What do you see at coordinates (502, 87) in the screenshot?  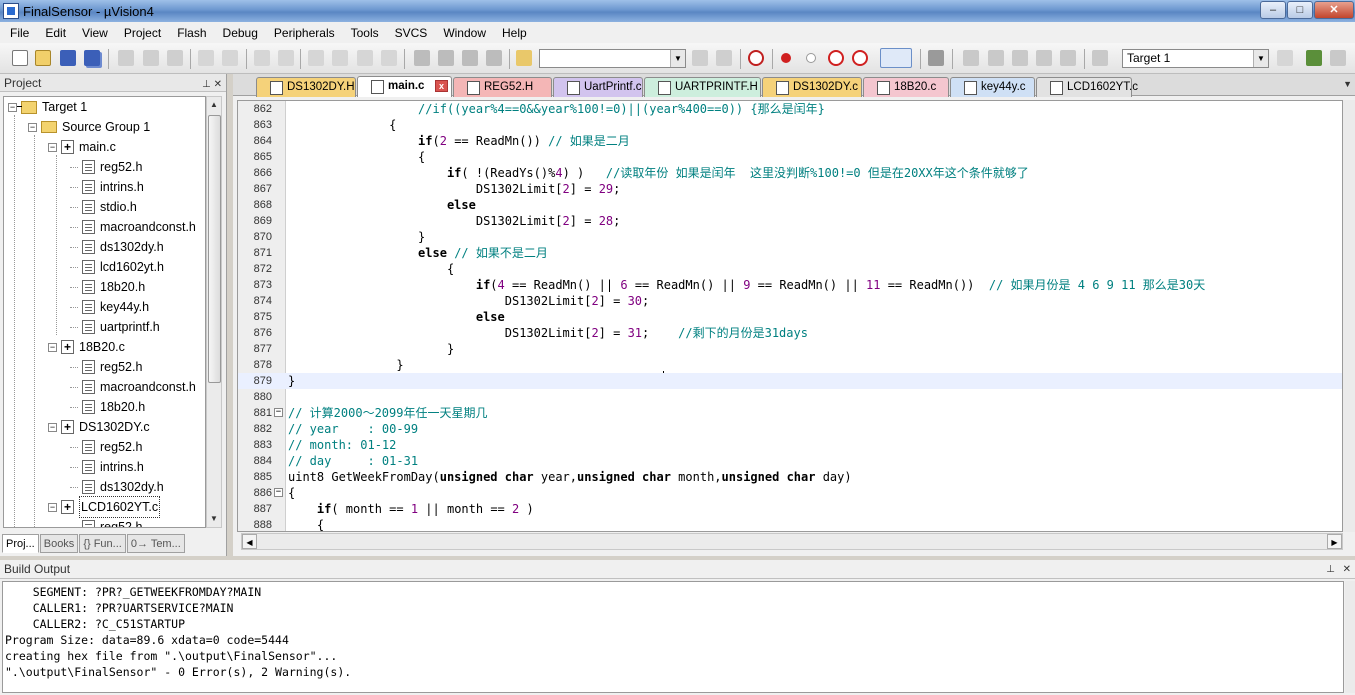 I see `editor-tab: REG52.H` at bounding box center [502, 87].